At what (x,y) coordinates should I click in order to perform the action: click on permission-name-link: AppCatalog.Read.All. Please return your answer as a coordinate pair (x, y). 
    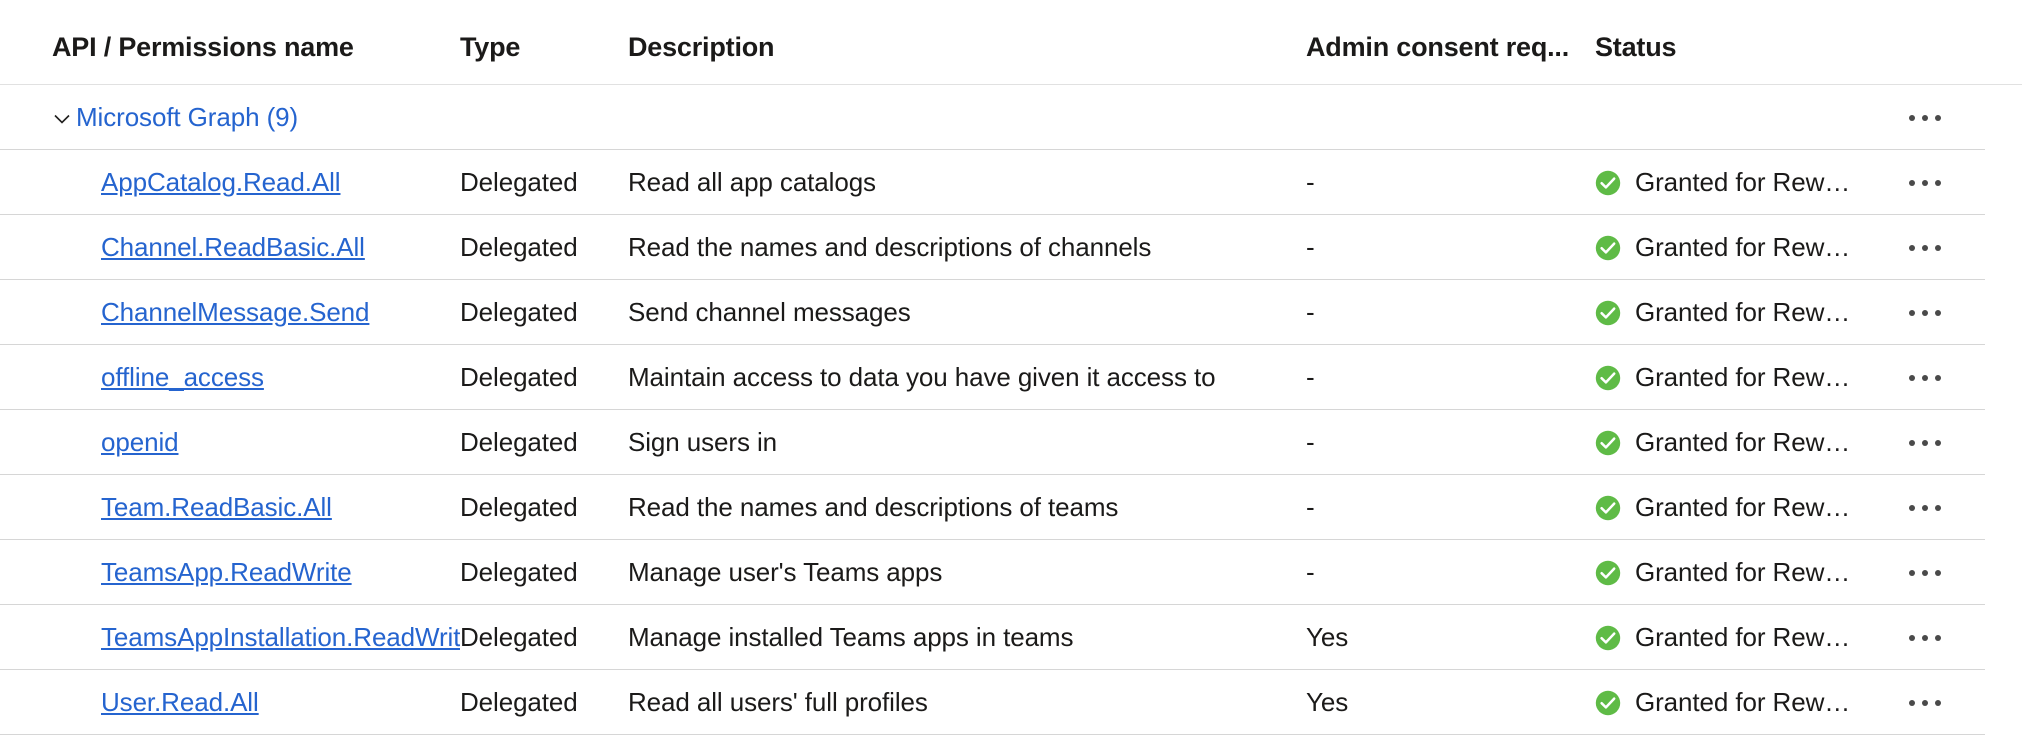
    Looking at the image, I should click on (221, 182).